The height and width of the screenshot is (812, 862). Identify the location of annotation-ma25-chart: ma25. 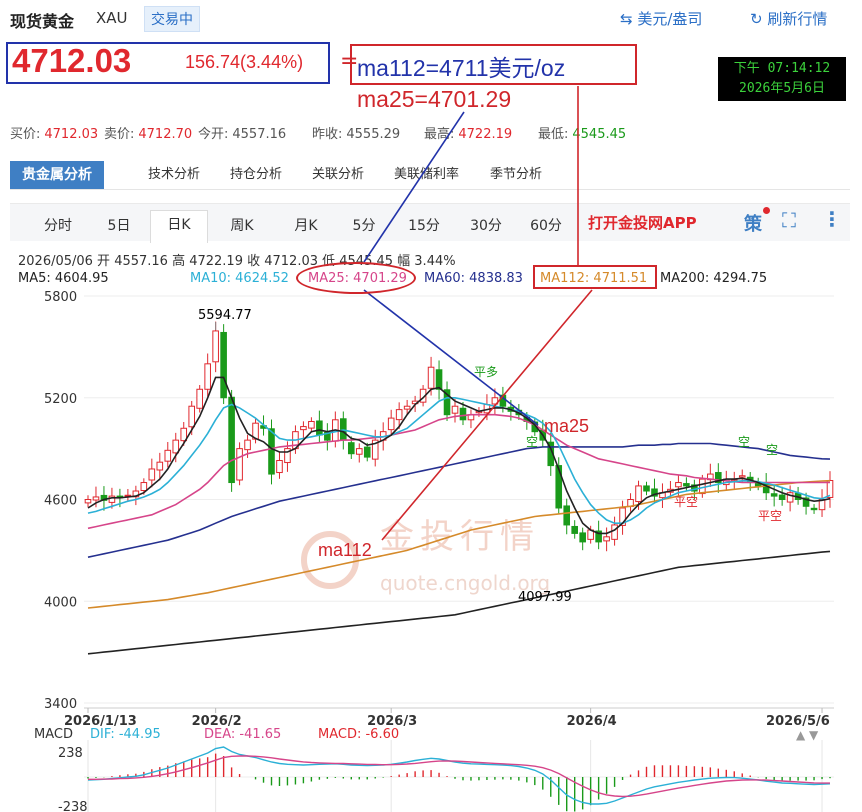
(566, 426).